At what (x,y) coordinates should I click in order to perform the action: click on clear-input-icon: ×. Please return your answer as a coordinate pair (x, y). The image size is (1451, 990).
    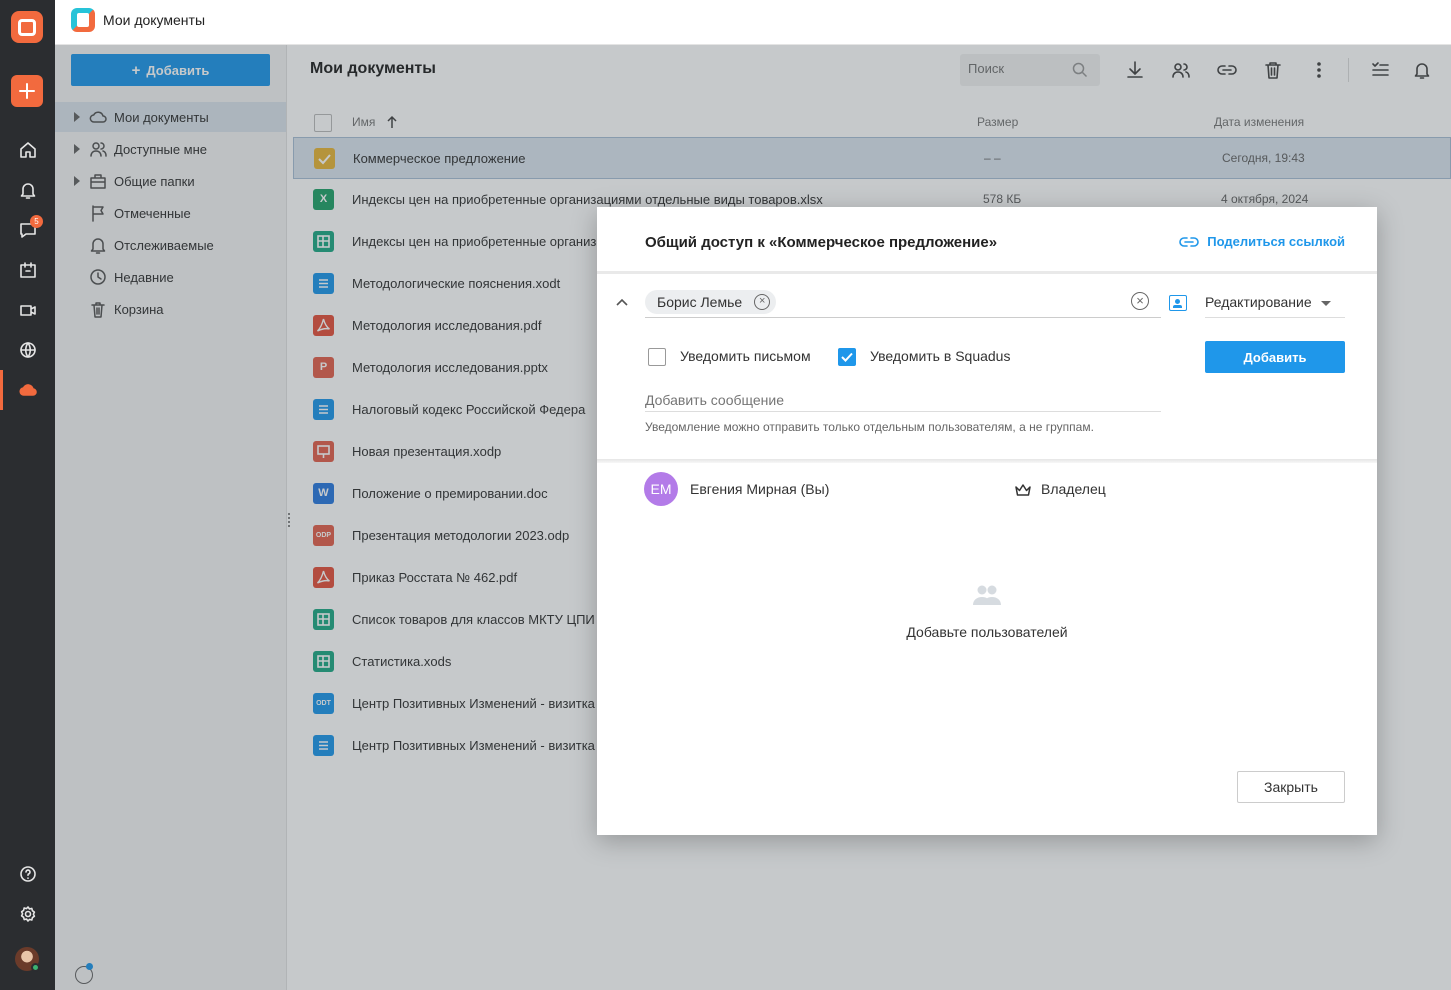
    Looking at the image, I should click on (1140, 301).